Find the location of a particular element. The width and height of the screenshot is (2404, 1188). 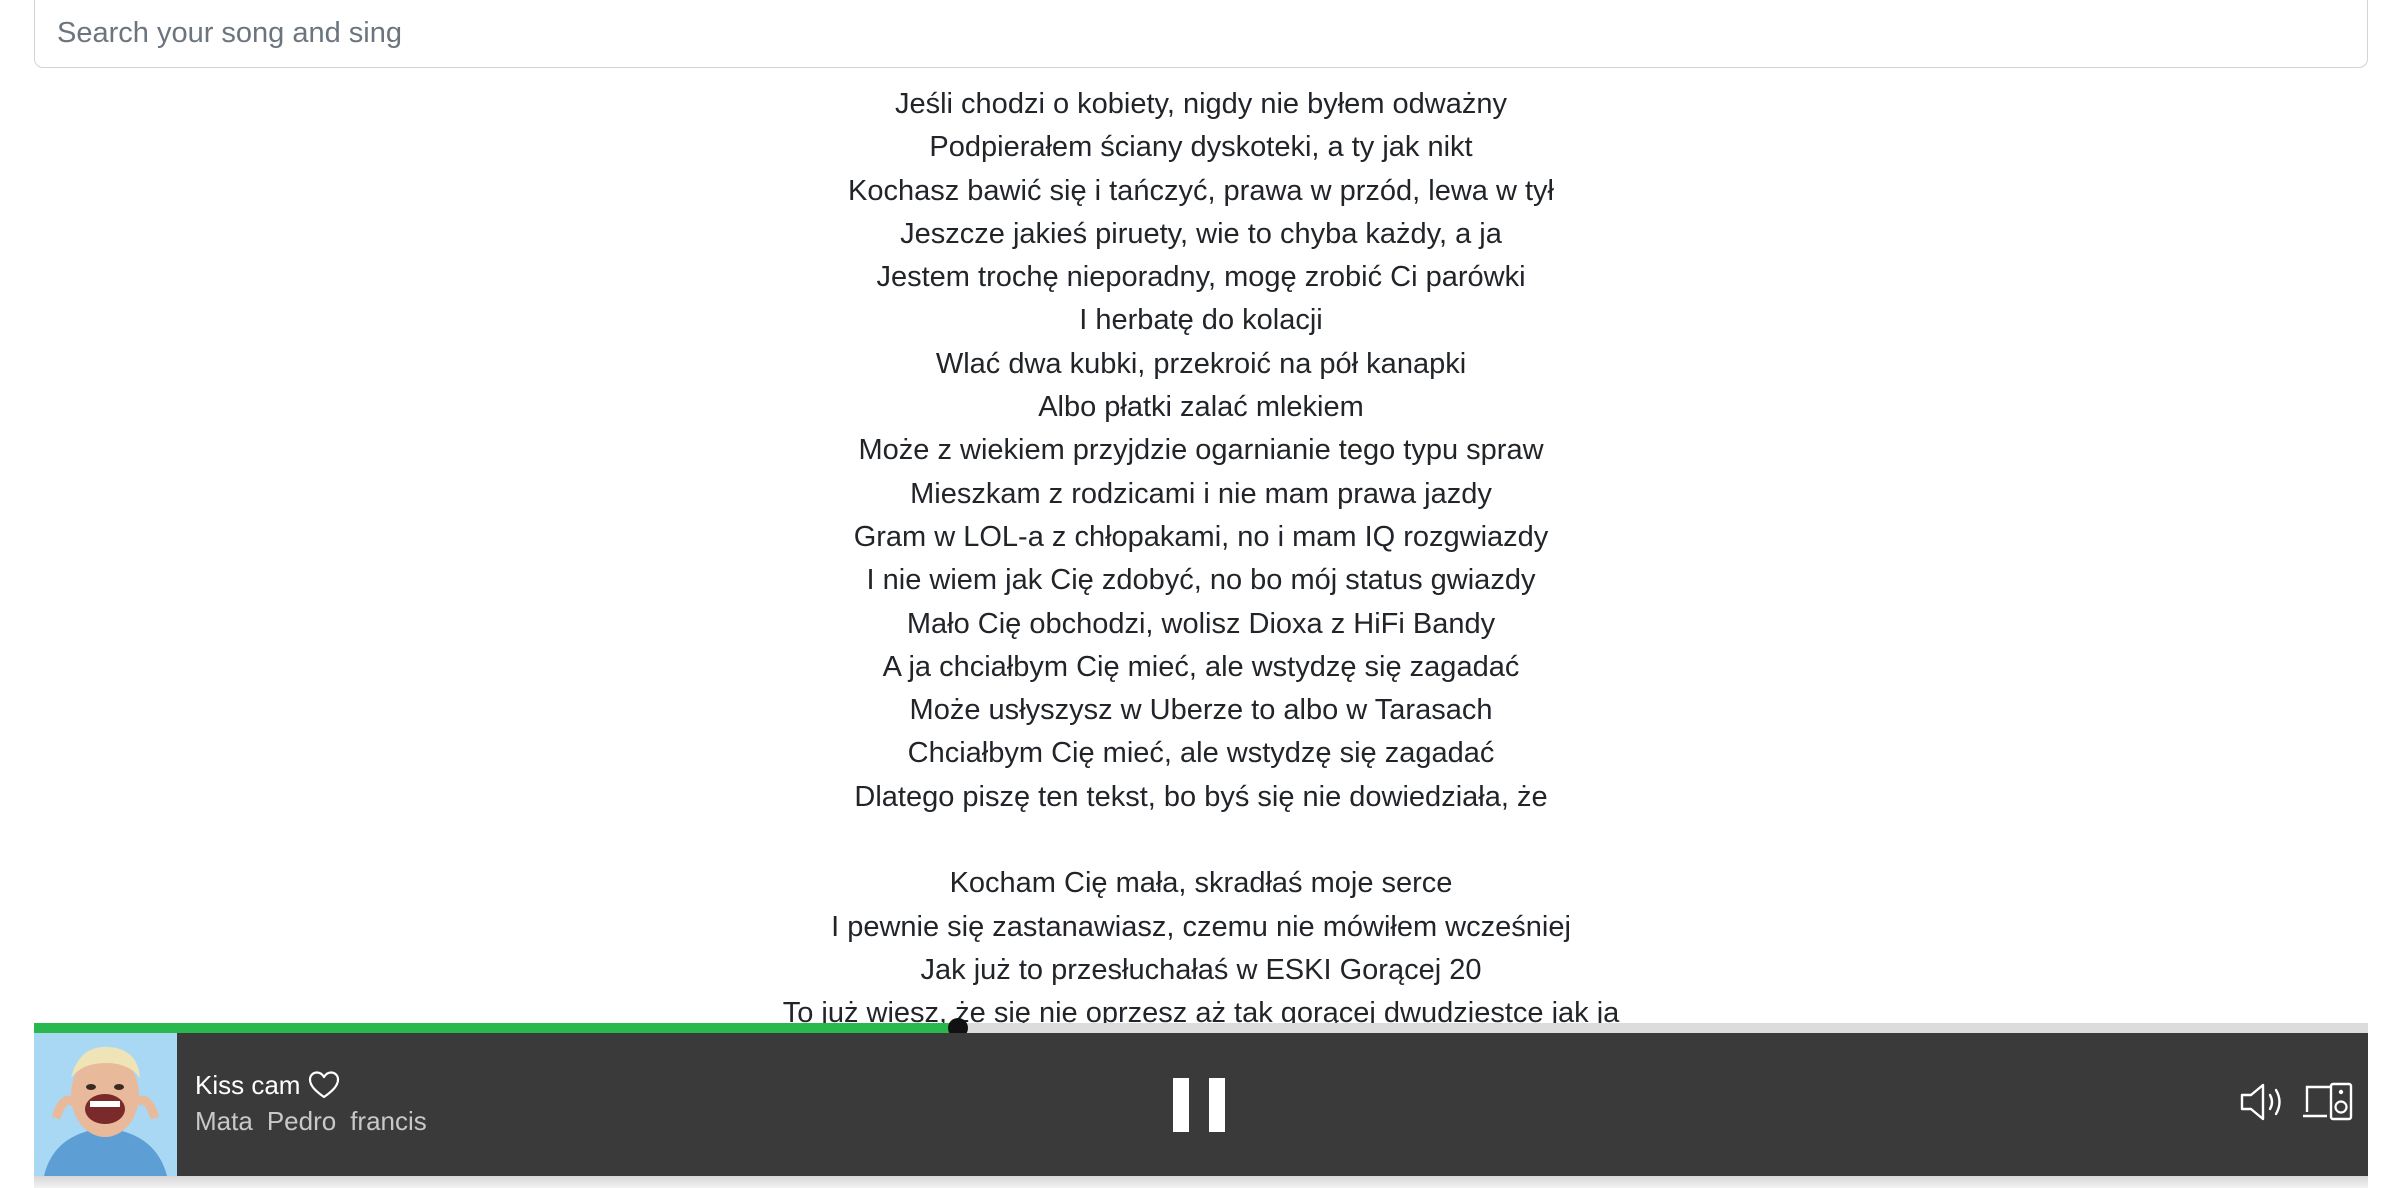

search-input is located at coordinates (1201, 33).